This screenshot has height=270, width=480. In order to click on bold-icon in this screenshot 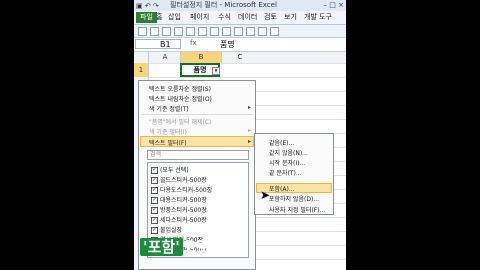, I will do `click(178, 31)`.